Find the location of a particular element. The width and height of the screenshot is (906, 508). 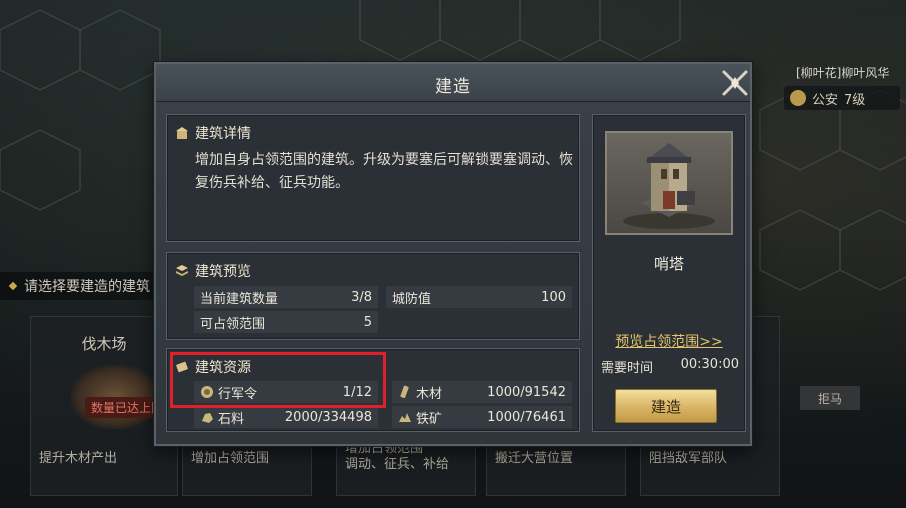

select-hint-text: 请选择要建造的建筑 is located at coordinates (87, 287).